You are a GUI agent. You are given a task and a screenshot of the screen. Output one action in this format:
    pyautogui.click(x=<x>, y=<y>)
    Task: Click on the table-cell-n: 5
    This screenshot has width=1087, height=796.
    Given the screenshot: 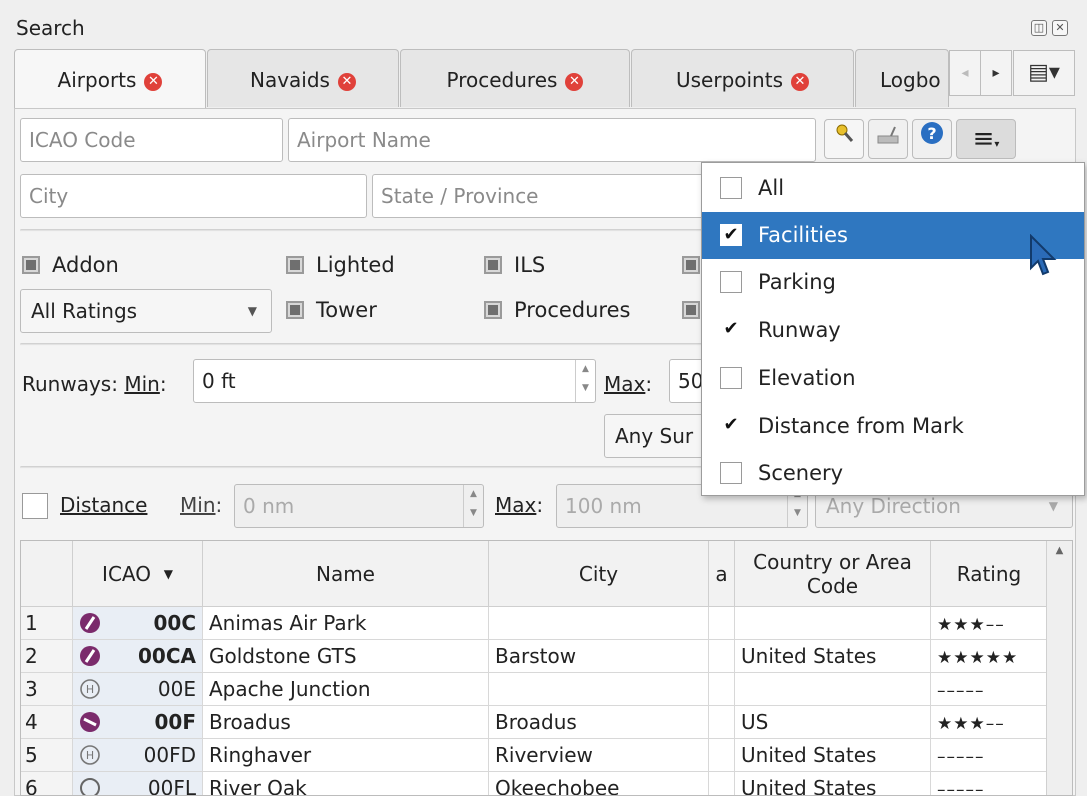 What is the action you would take?
    pyautogui.click(x=47, y=755)
    